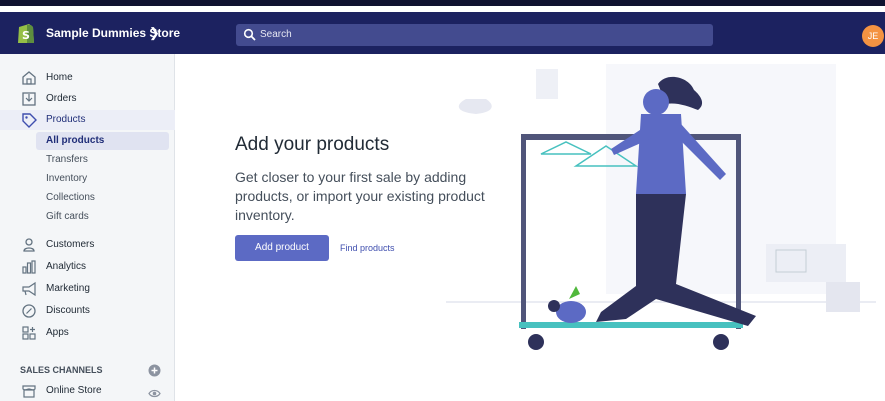  I want to click on search-icon, so click(249, 34).